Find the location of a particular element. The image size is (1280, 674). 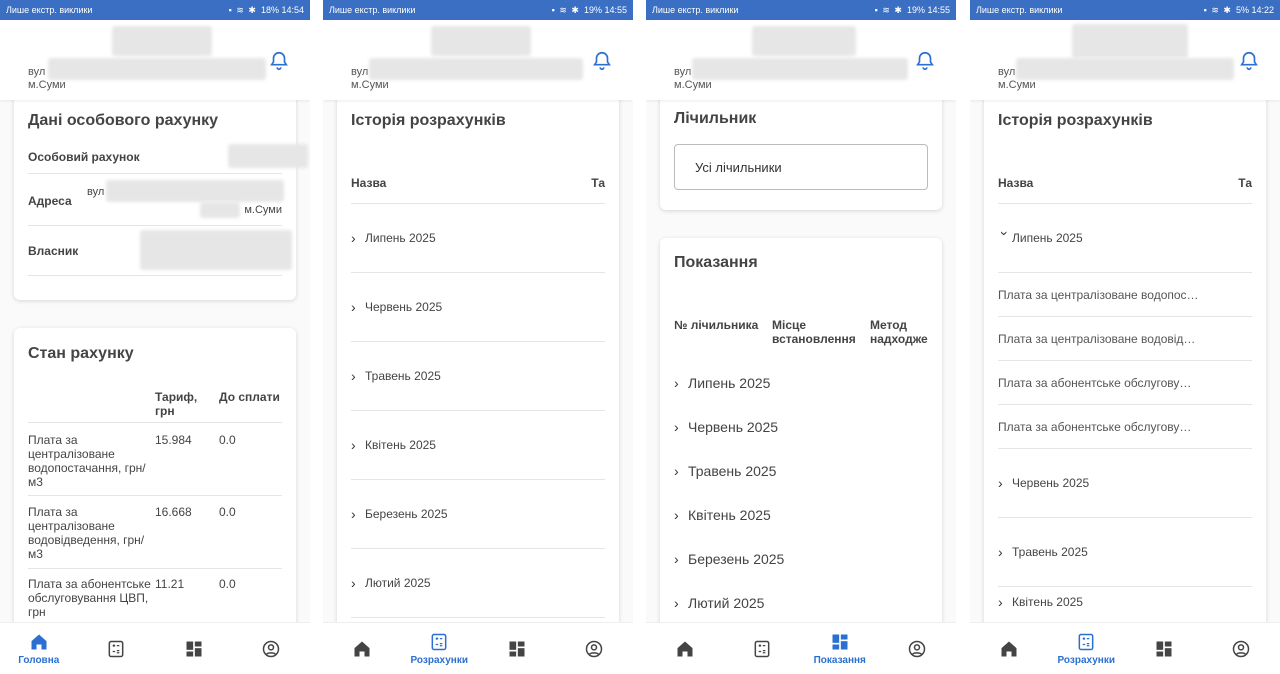

profile-icon is located at coordinates (917, 648).